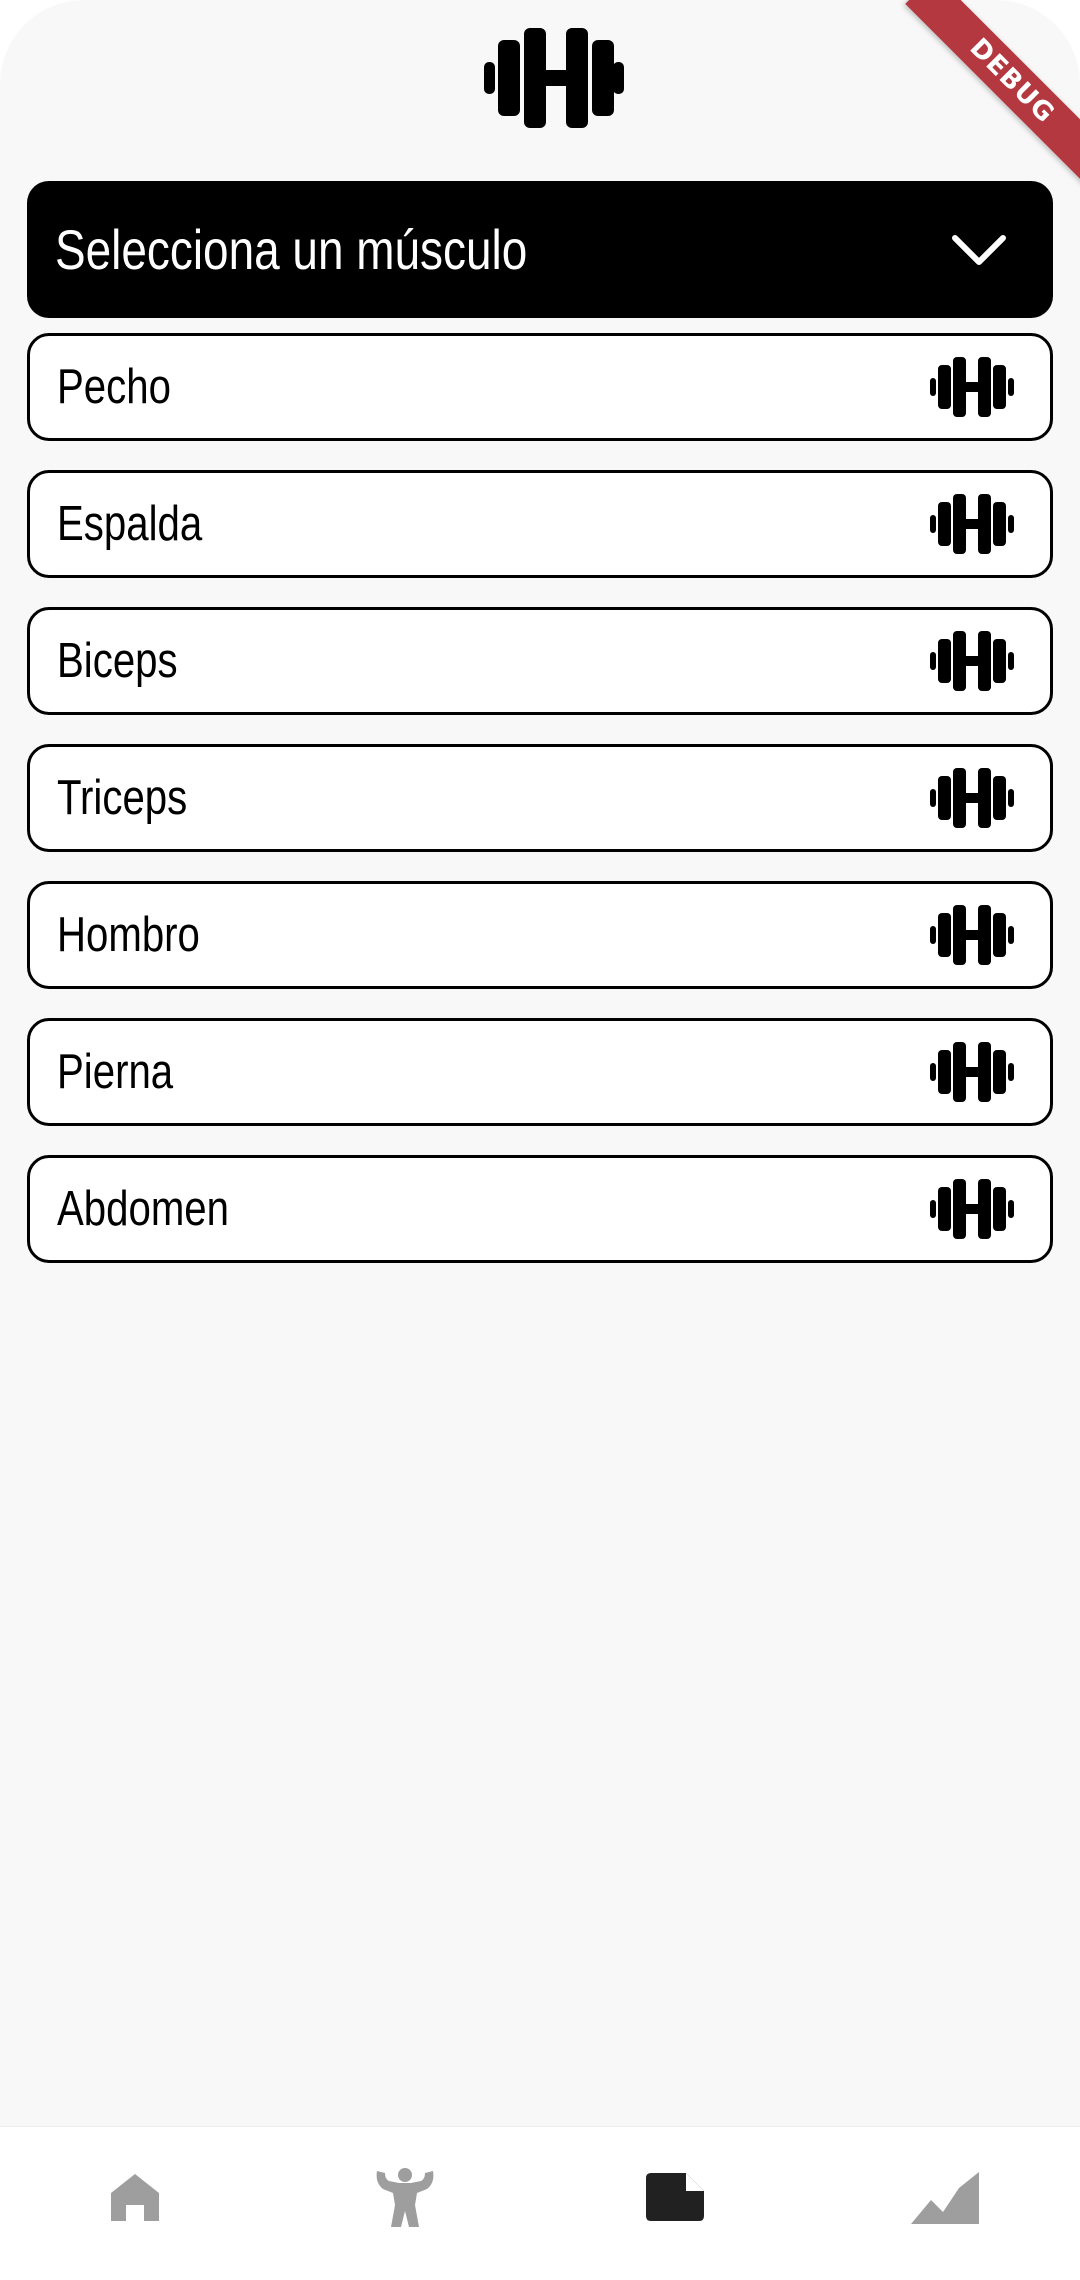  I want to click on muscle-label: Hombro, so click(128, 935).